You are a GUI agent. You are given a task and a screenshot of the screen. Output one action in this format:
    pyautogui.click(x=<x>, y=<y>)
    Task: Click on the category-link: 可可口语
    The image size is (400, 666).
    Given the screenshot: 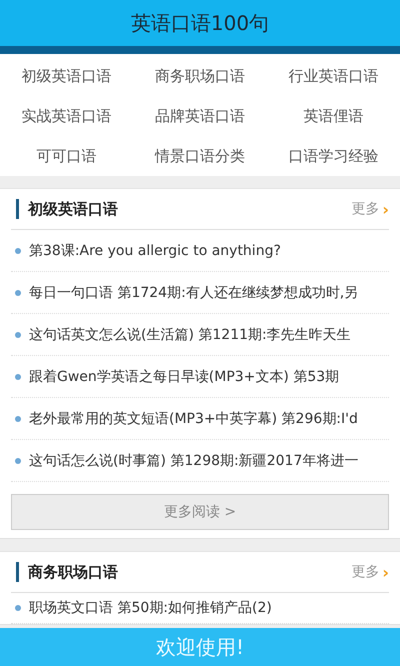 What is the action you would take?
    pyautogui.click(x=67, y=156)
    